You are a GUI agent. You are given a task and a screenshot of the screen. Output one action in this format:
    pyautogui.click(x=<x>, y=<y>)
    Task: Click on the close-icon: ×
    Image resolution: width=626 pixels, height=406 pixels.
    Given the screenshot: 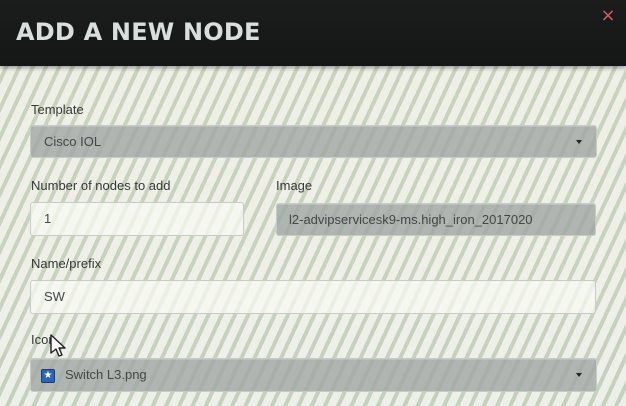 What is the action you would take?
    pyautogui.click(x=608, y=16)
    